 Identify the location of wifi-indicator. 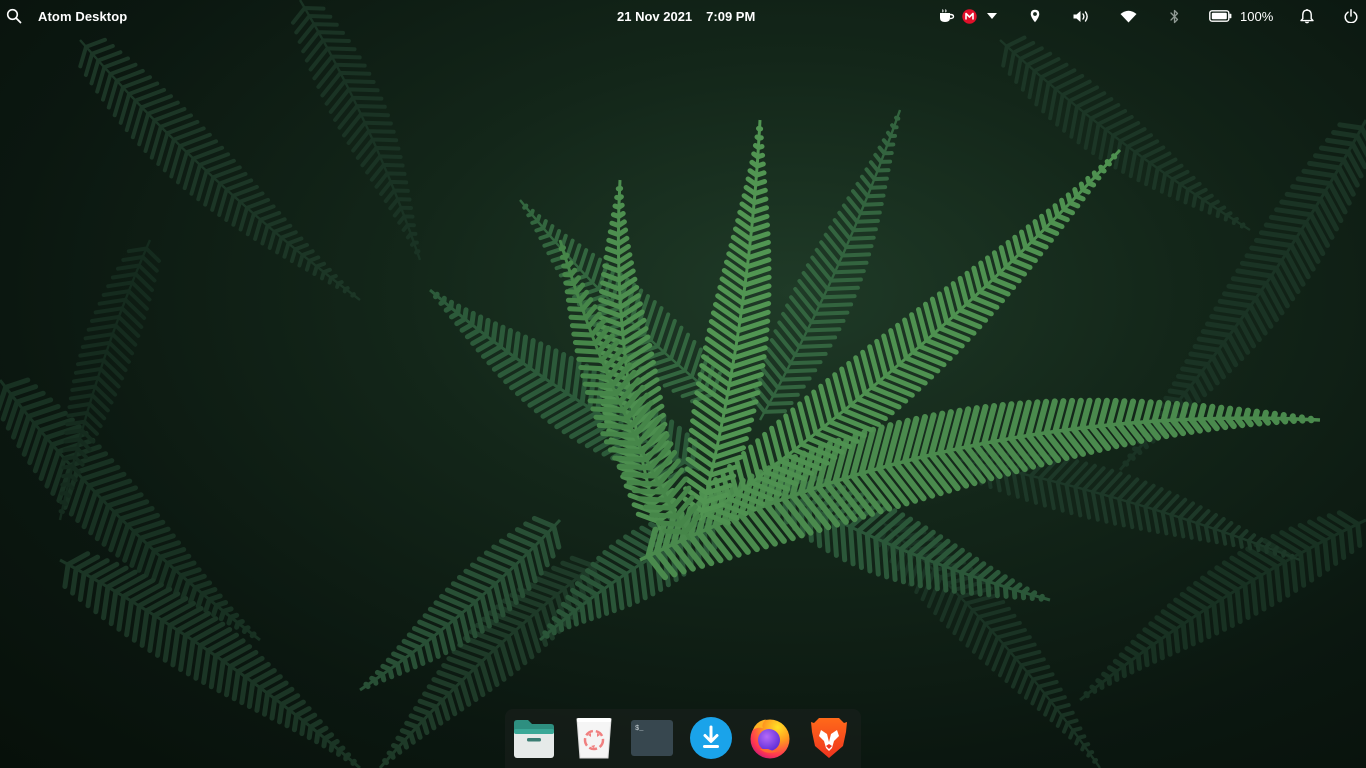
(1128, 16).